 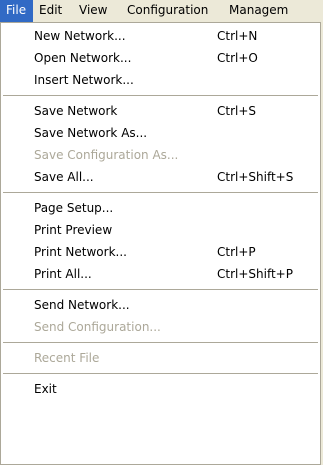 I want to click on menu-item-new-network: New Network... Ctrl+N, so click(x=160, y=36).